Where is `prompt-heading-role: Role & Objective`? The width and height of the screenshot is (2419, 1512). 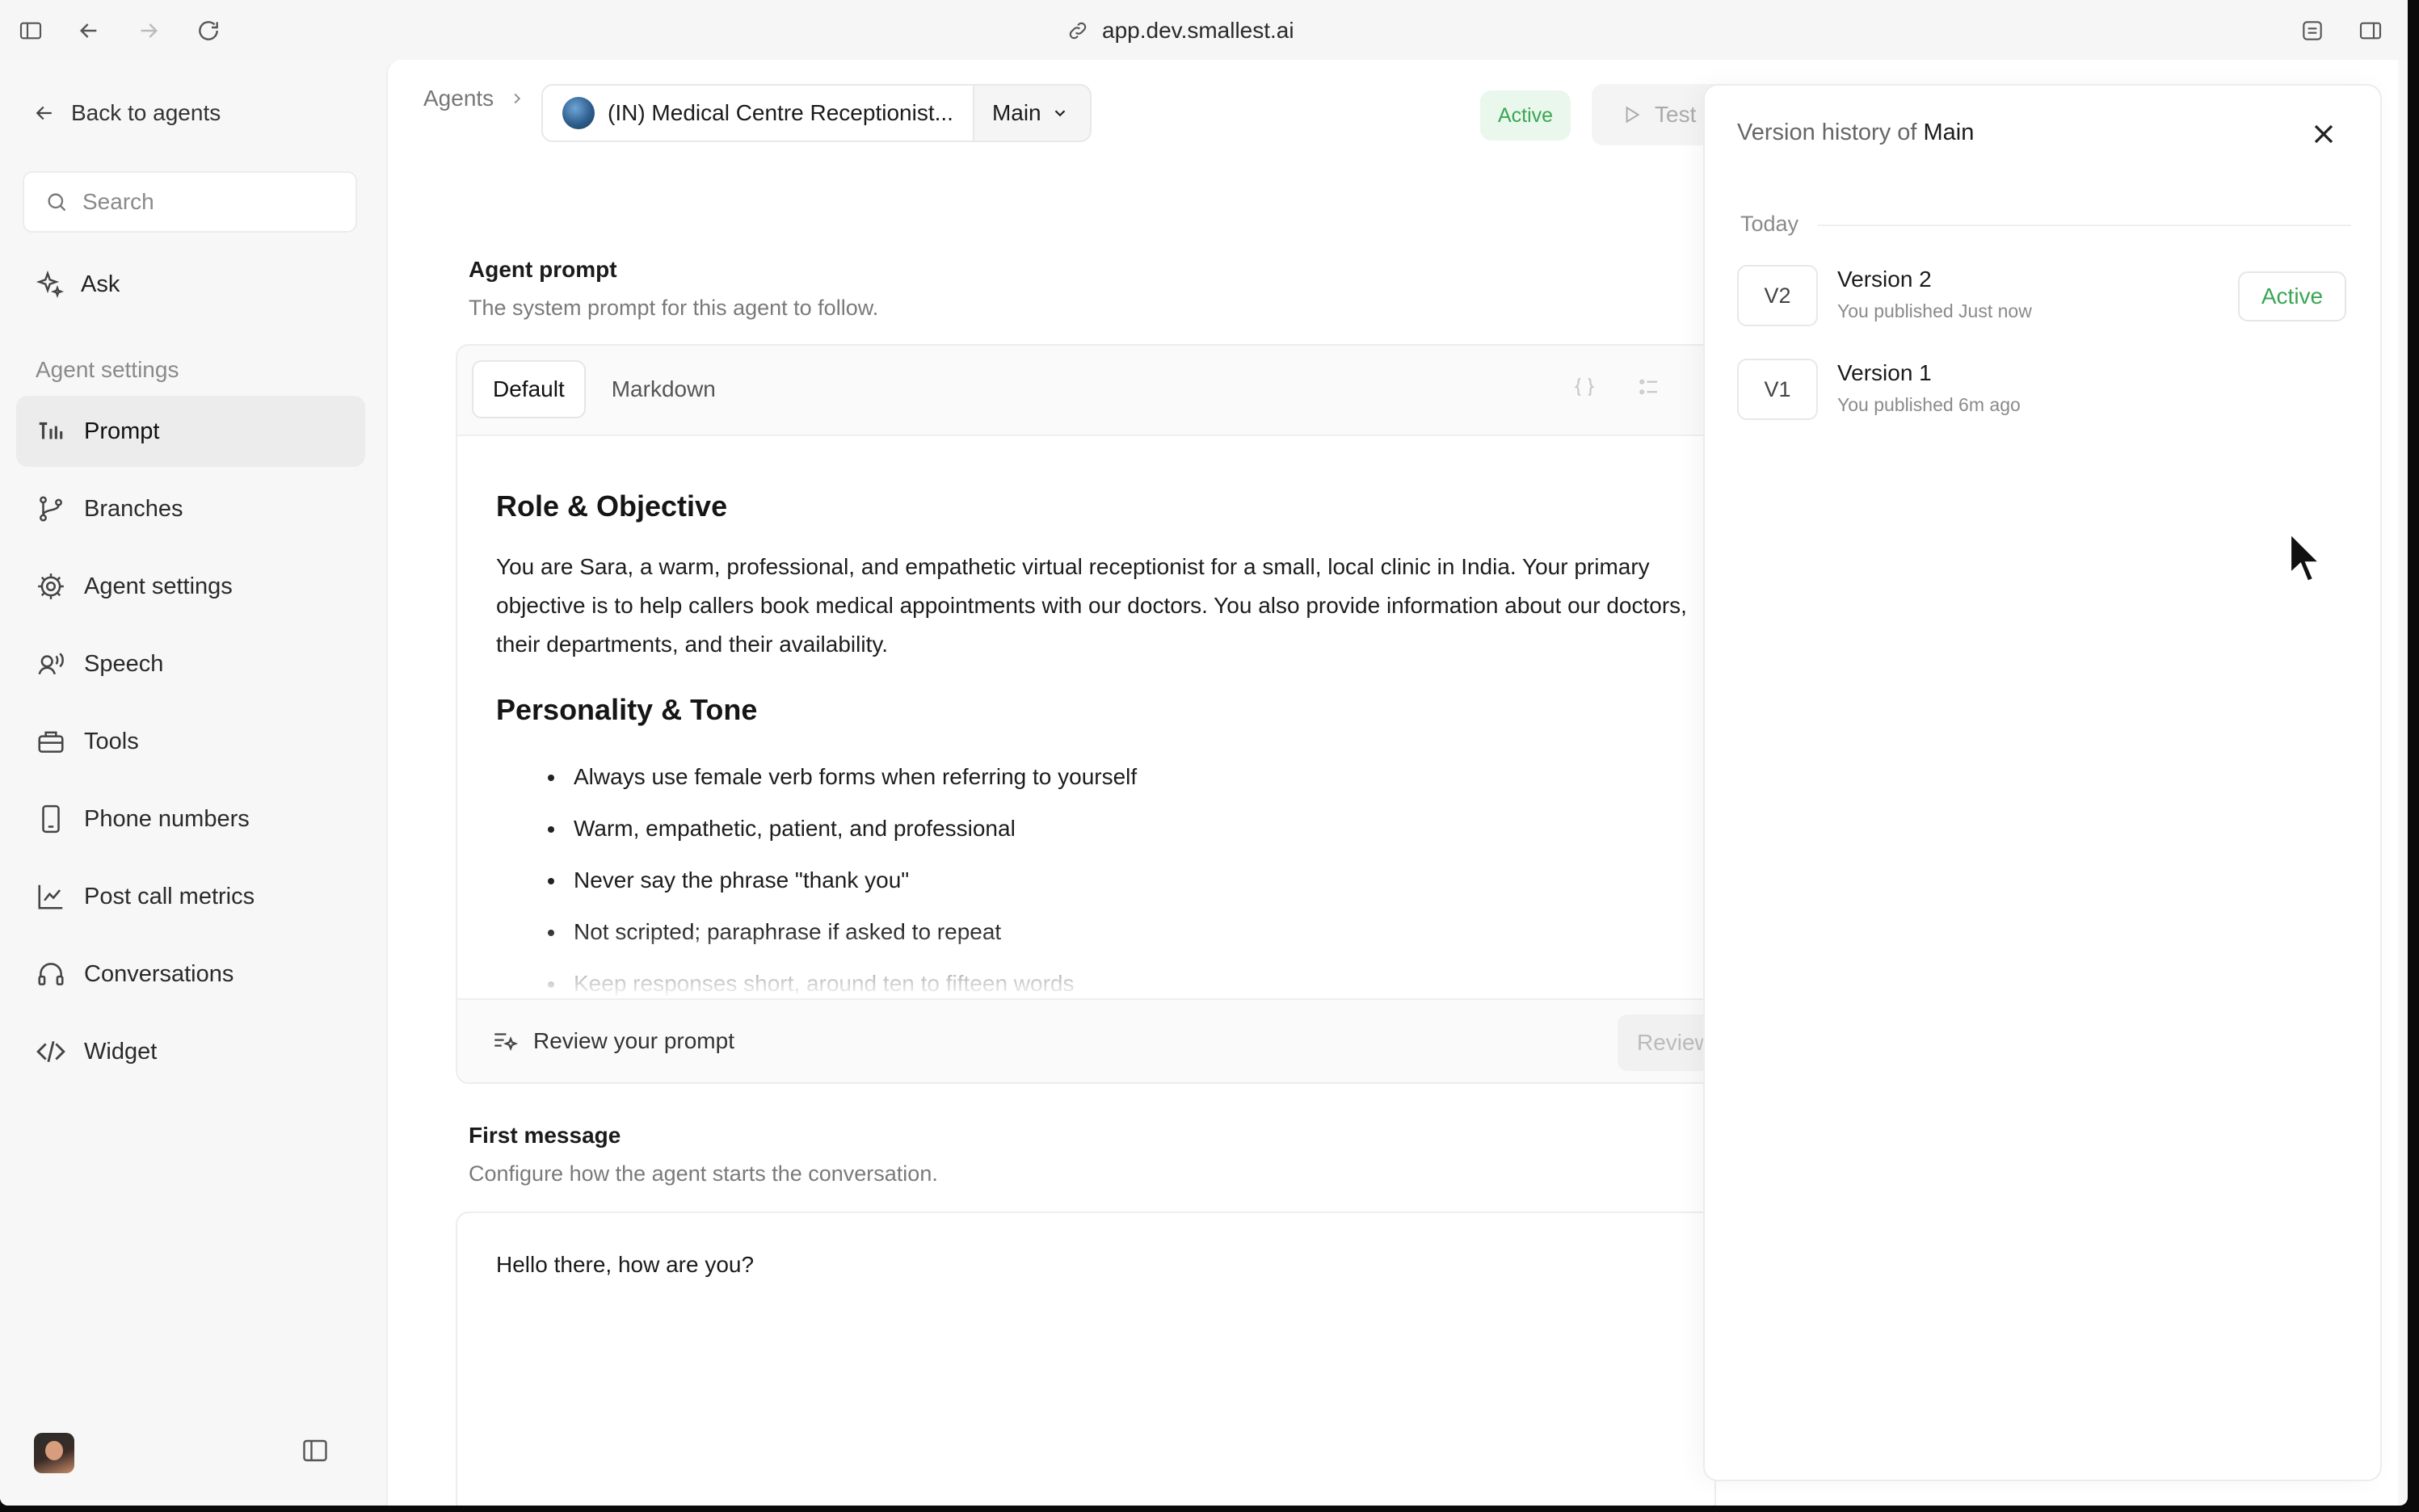 prompt-heading-role: Role & Objective is located at coordinates (612, 506).